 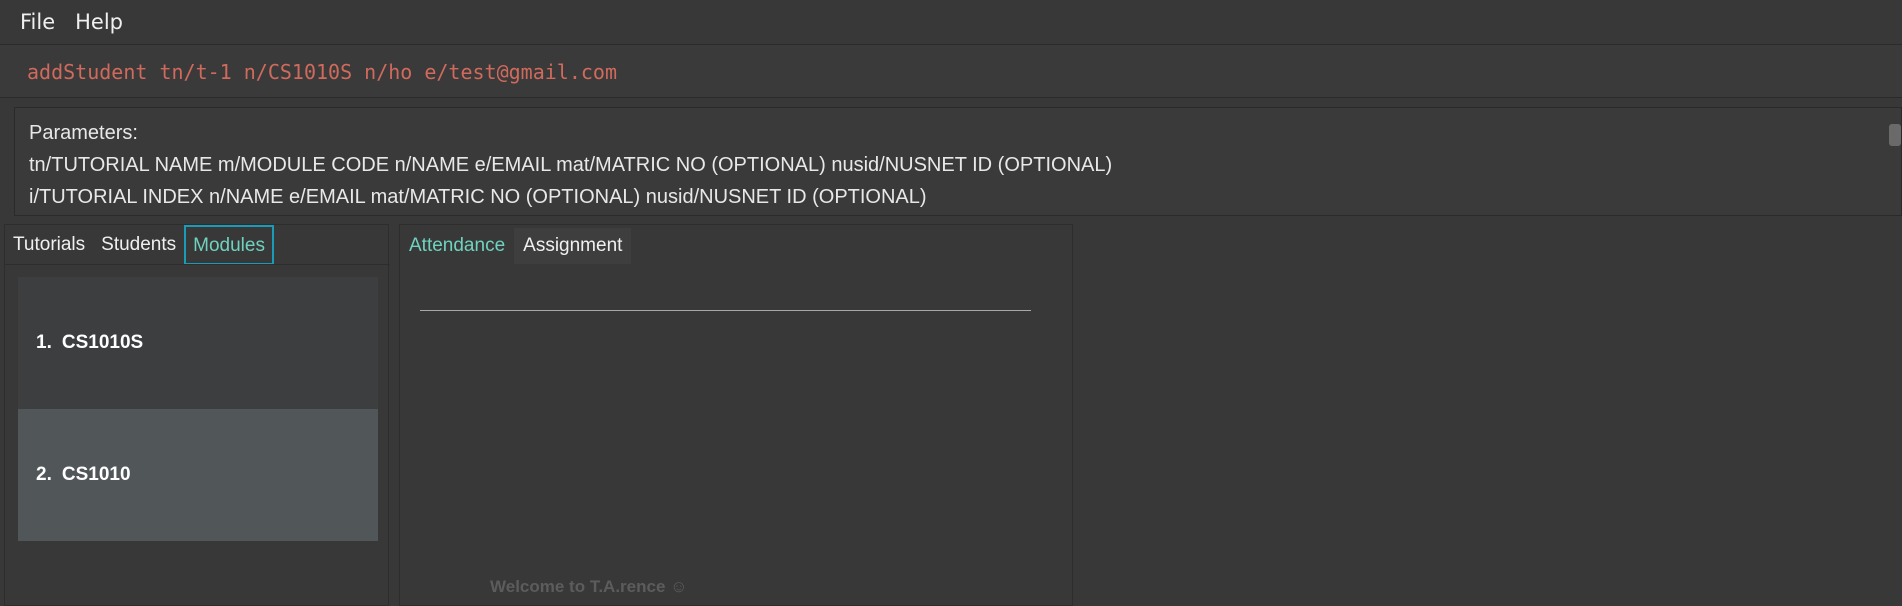 What do you see at coordinates (83, 133) in the screenshot?
I see `result-line: Parameters:` at bounding box center [83, 133].